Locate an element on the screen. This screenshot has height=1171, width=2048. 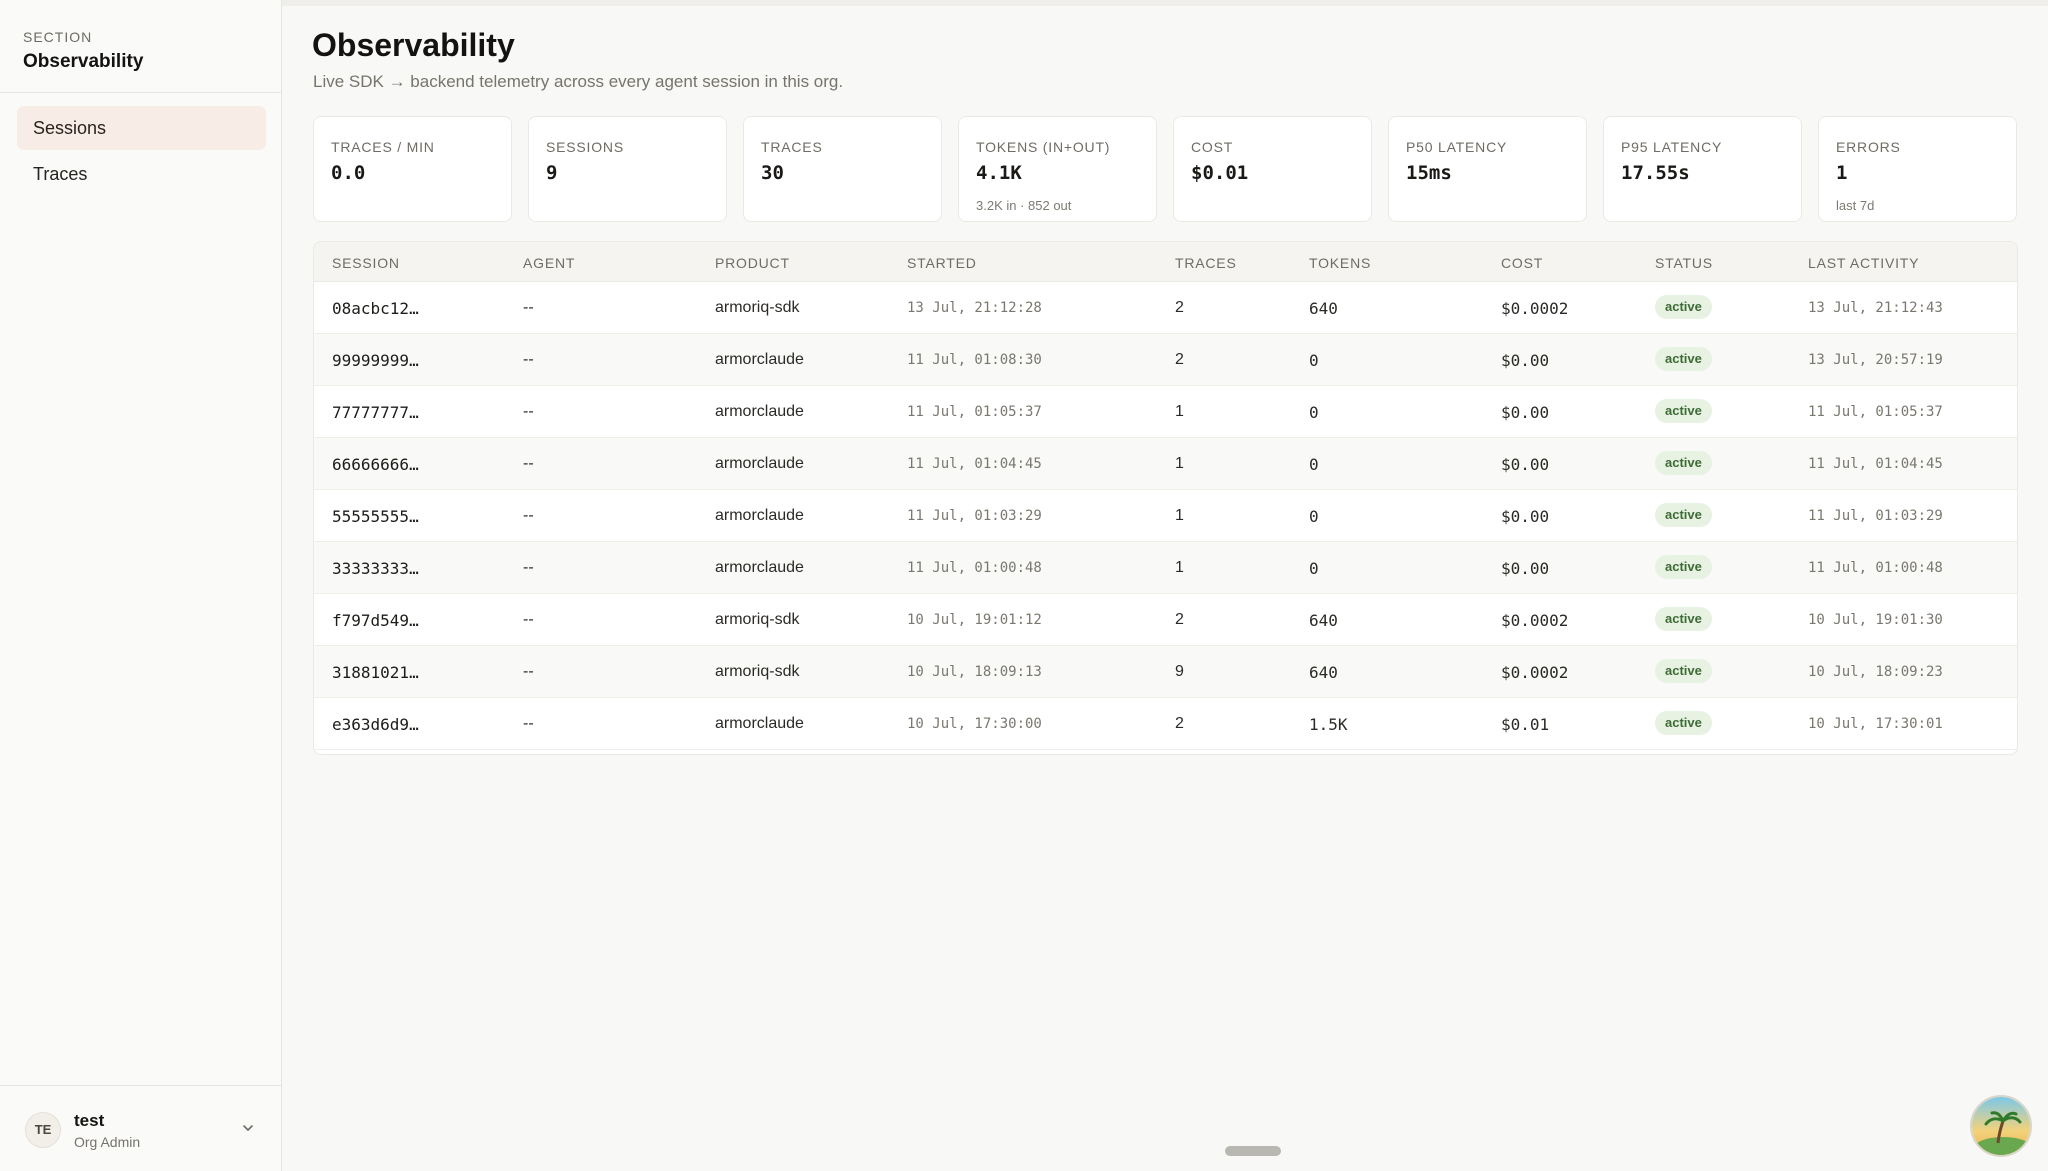
started-cell: 10 Jul, 19:01:12 is located at coordinates (974, 620).